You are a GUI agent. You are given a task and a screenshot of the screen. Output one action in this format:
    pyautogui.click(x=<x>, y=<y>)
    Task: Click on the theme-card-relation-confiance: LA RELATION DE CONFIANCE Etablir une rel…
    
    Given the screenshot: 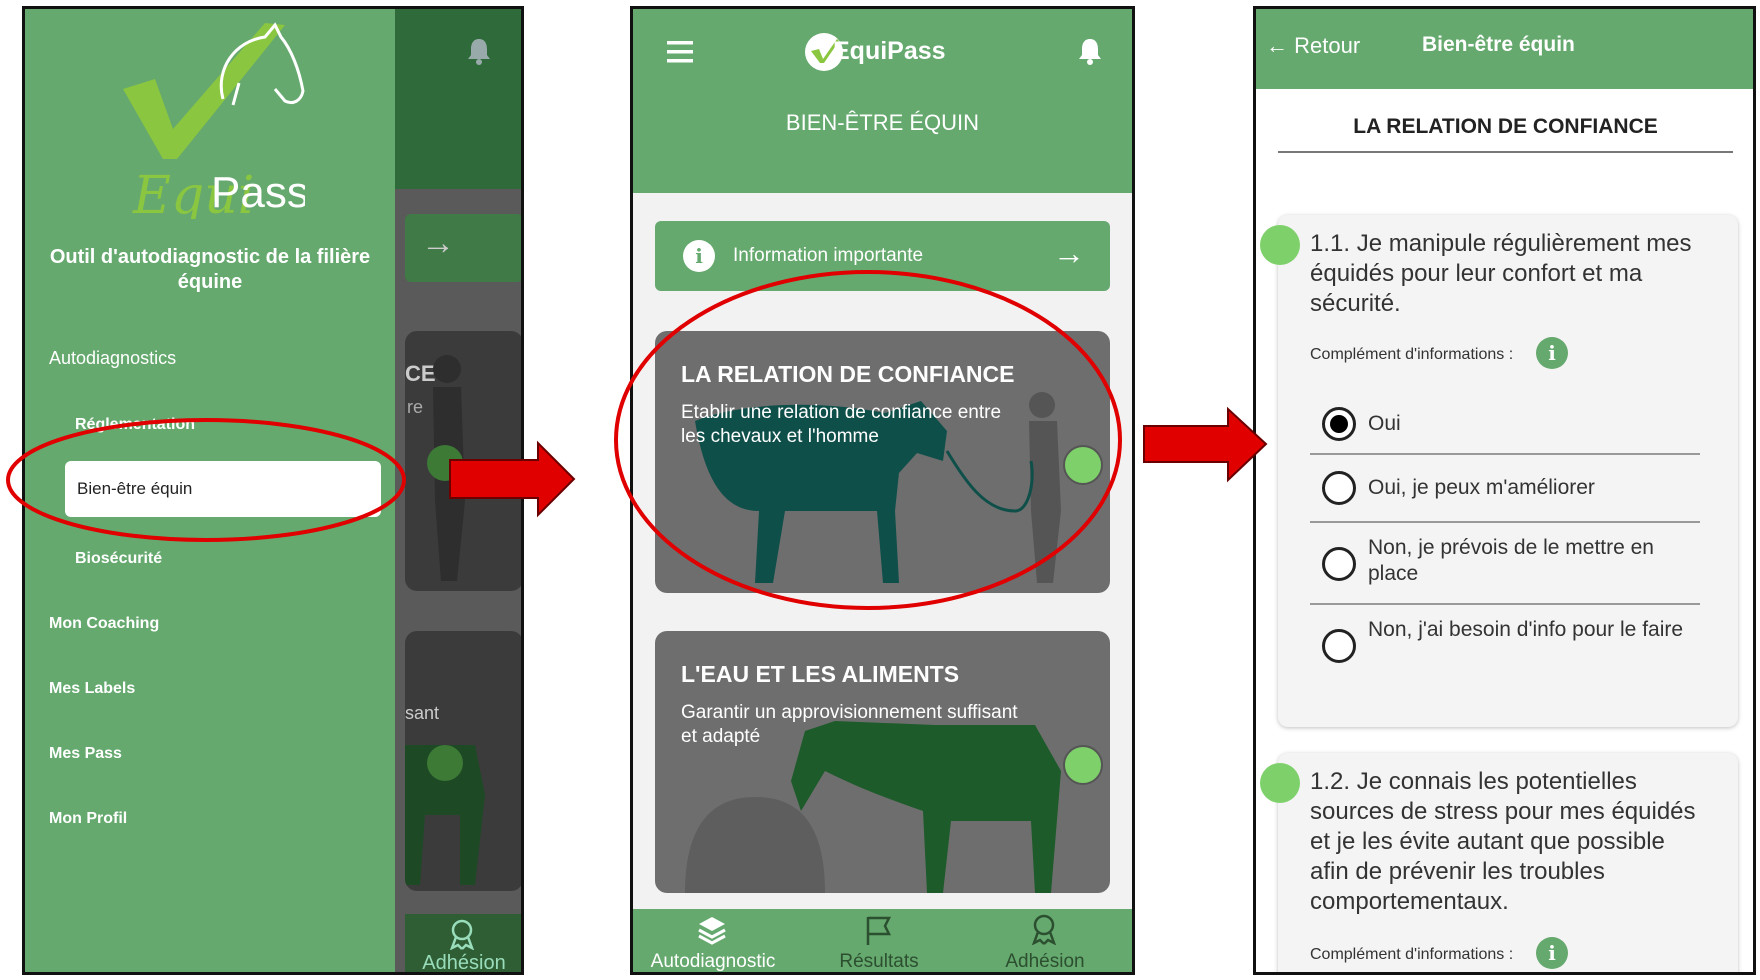 What is the action you would take?
    pyautogui.click(x=882, y=462)
    